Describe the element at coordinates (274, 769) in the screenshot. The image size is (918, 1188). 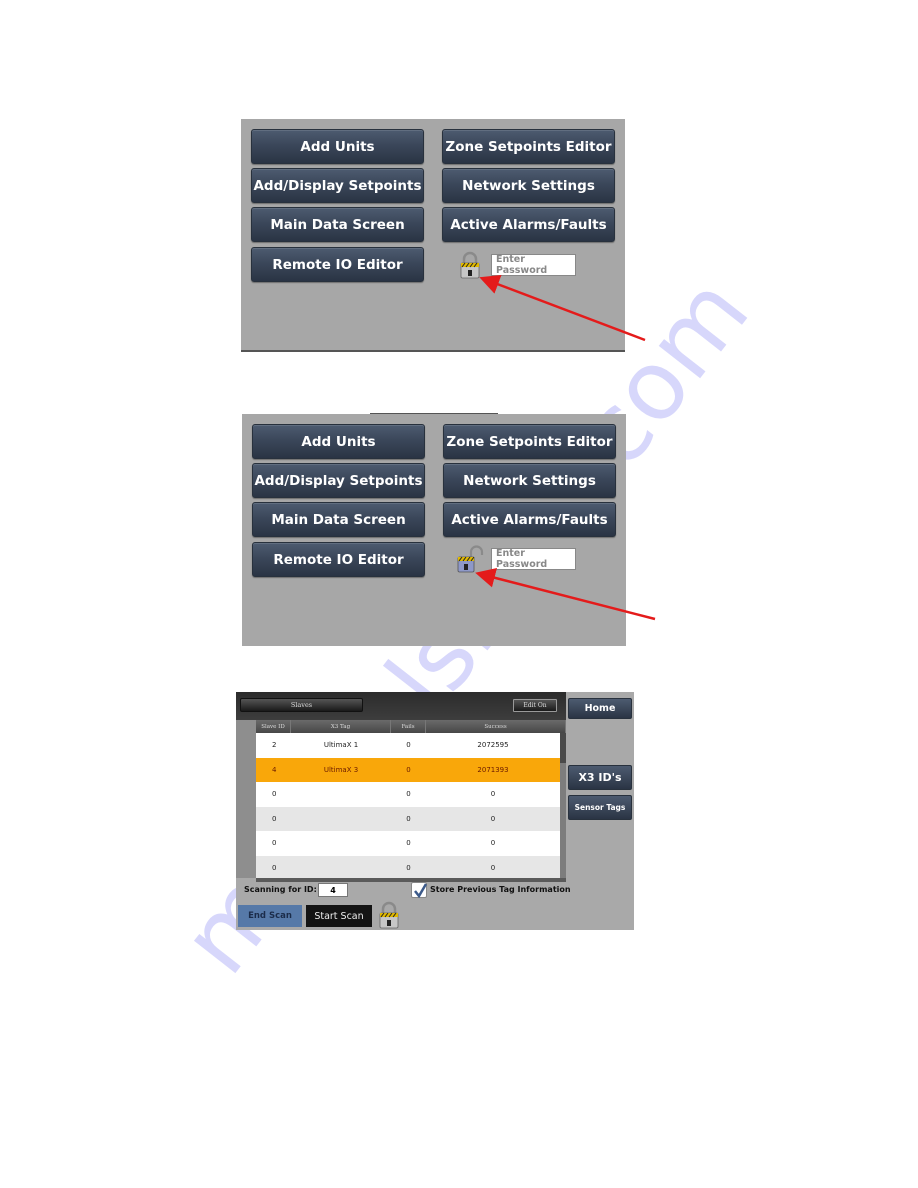
I see `cell-slave-id: 4` at that location.